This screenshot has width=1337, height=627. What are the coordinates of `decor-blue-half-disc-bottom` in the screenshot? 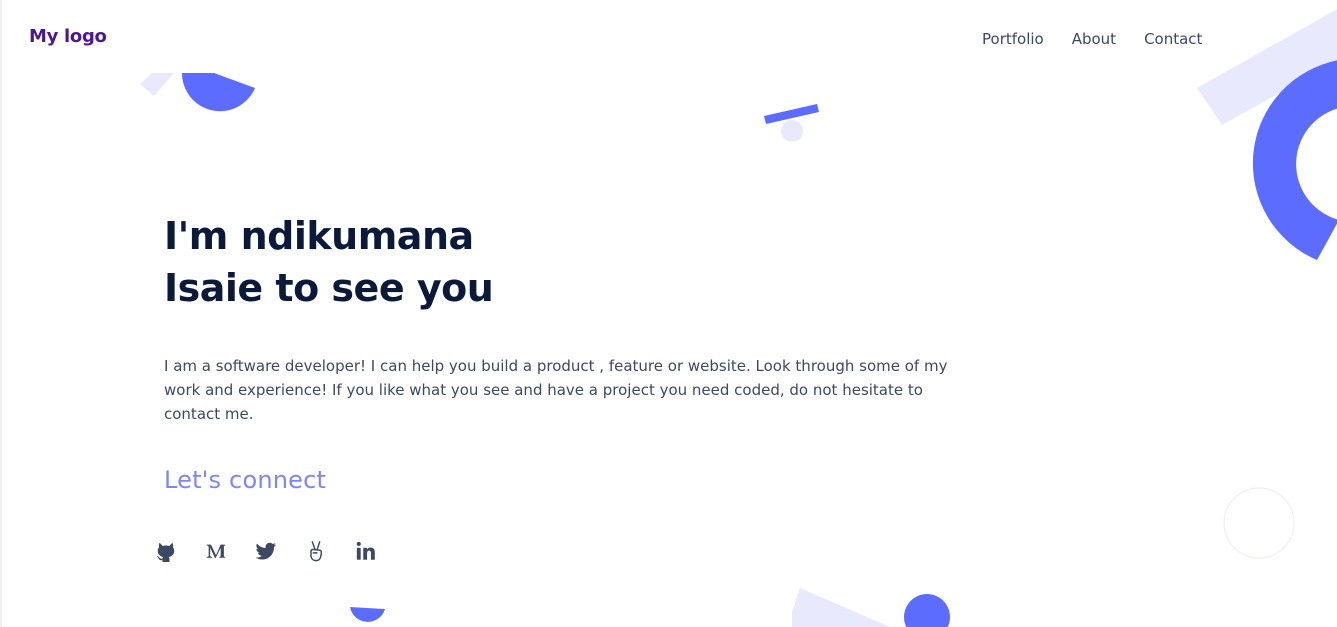 It's located at (367, 614).